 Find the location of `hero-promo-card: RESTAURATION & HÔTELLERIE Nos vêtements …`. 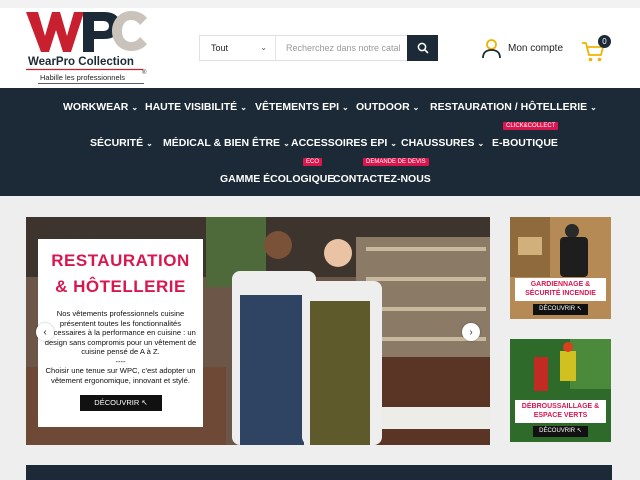

hero-promo-card: RESTAURATION & HÔTELLERIE Nos vêtements … is located at coordinates (120, 333).